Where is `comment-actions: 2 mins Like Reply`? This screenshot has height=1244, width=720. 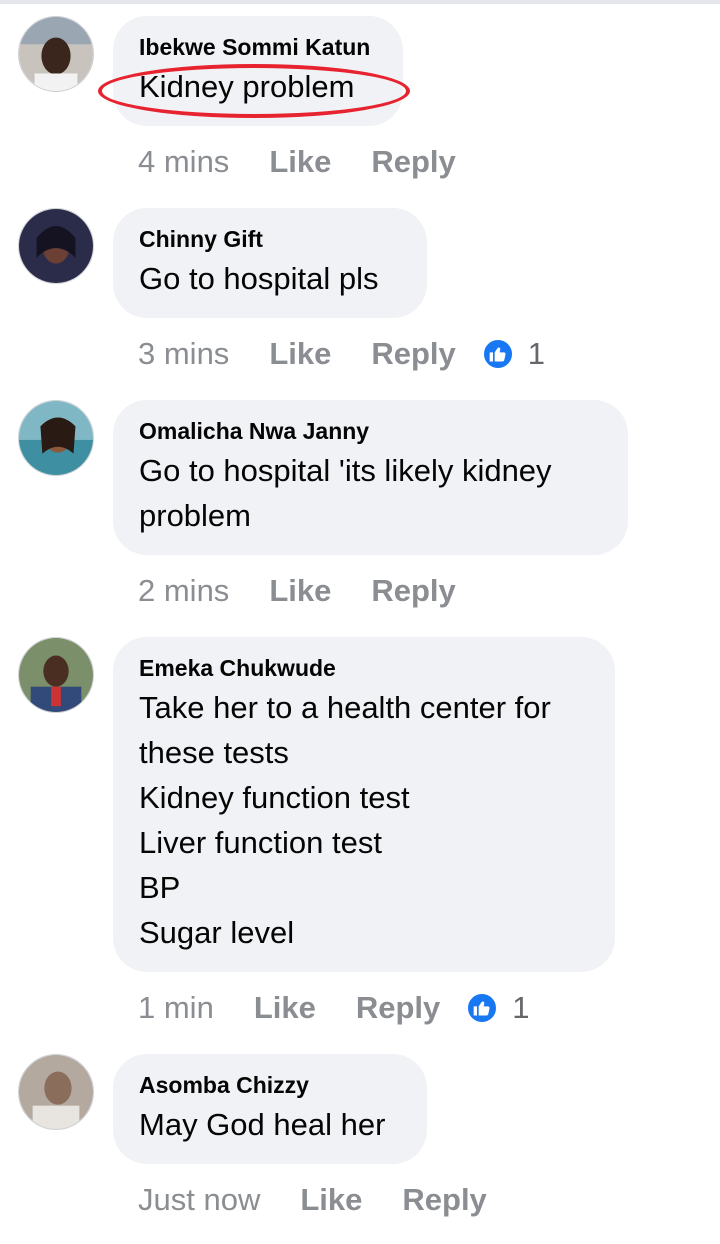
comment-actions: 2 mins Like Reply is located at coordinates (297, 591).